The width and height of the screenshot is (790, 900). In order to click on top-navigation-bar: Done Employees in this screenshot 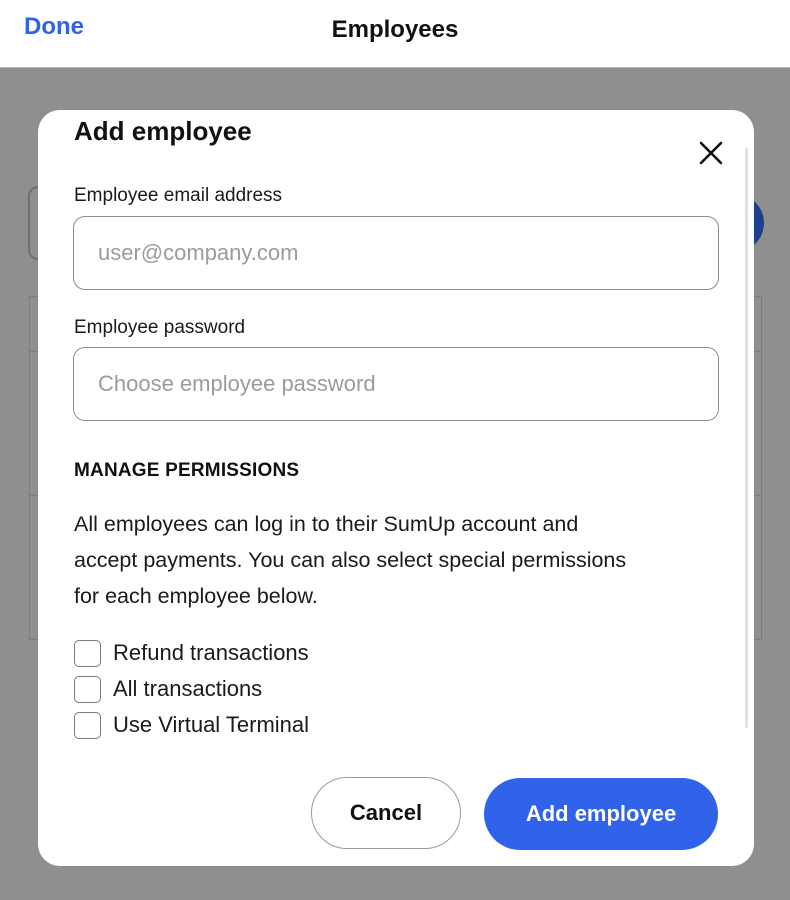, I will do `click(395, 34)`.